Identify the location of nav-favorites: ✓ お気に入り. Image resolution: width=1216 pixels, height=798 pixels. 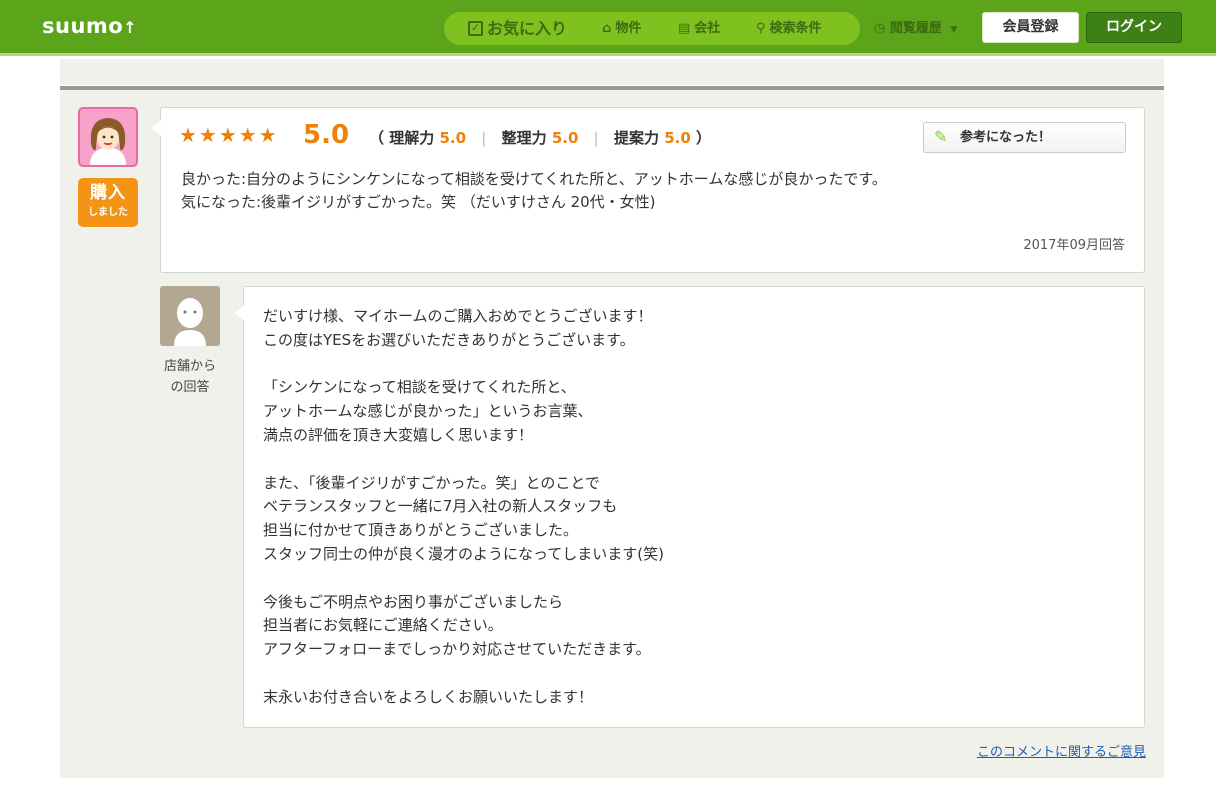
(517, 28).